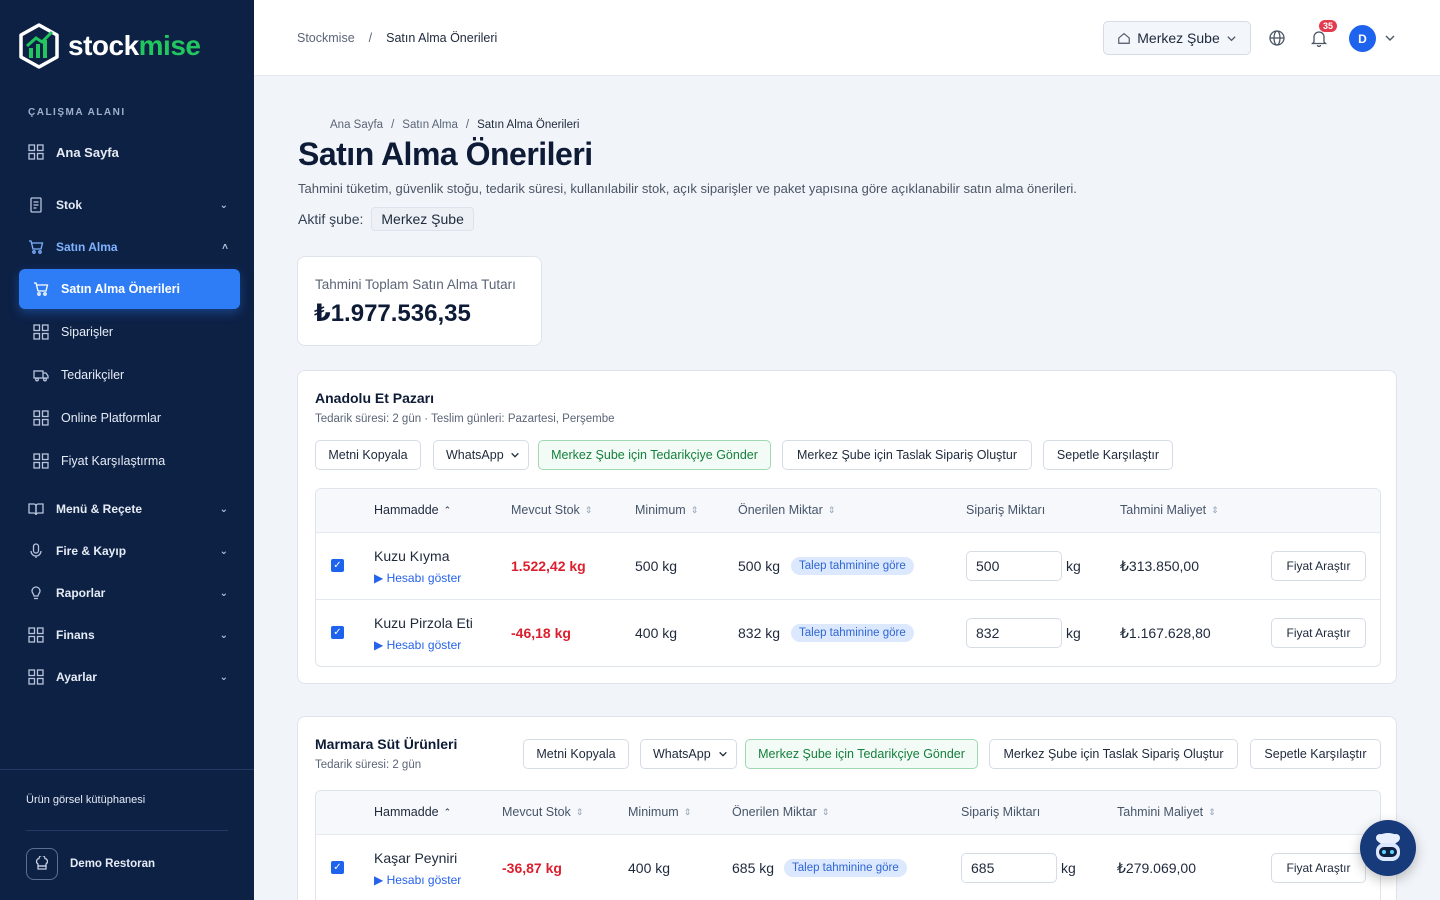 The image size is (1440, 900). Describe the element at coordinates (130, 677) in the screenshot. I see `sidebar-item-settings: Ayarlar ⌄` at that location.